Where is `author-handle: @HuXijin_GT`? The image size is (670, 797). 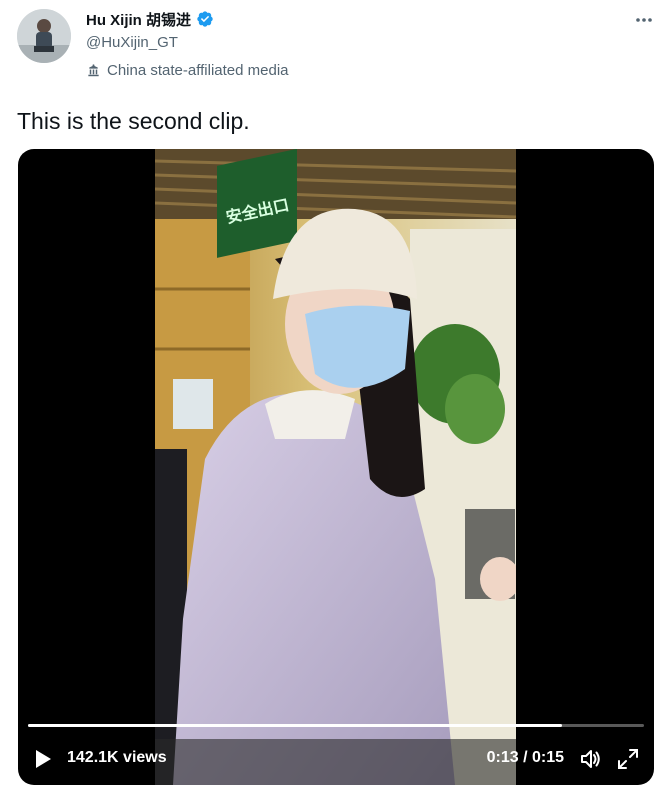 author-handle: @HuXijin_GT is located at coordinates (187, 44).